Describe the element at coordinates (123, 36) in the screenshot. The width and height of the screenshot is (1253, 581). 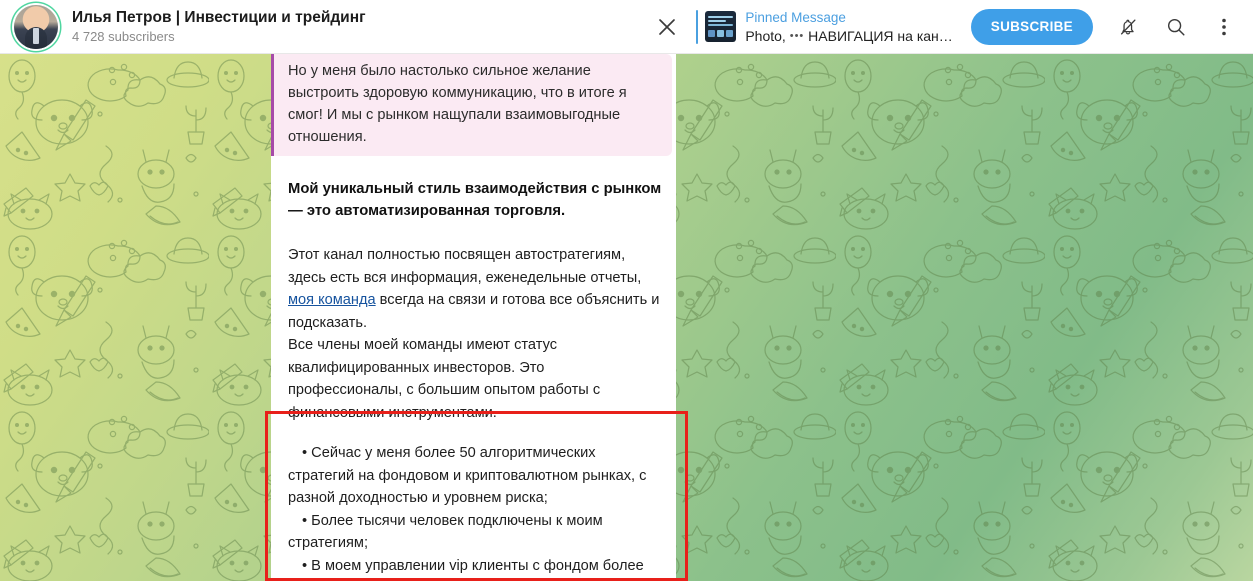
I see `subscriber-count: 4 728 subscribers` at that location.